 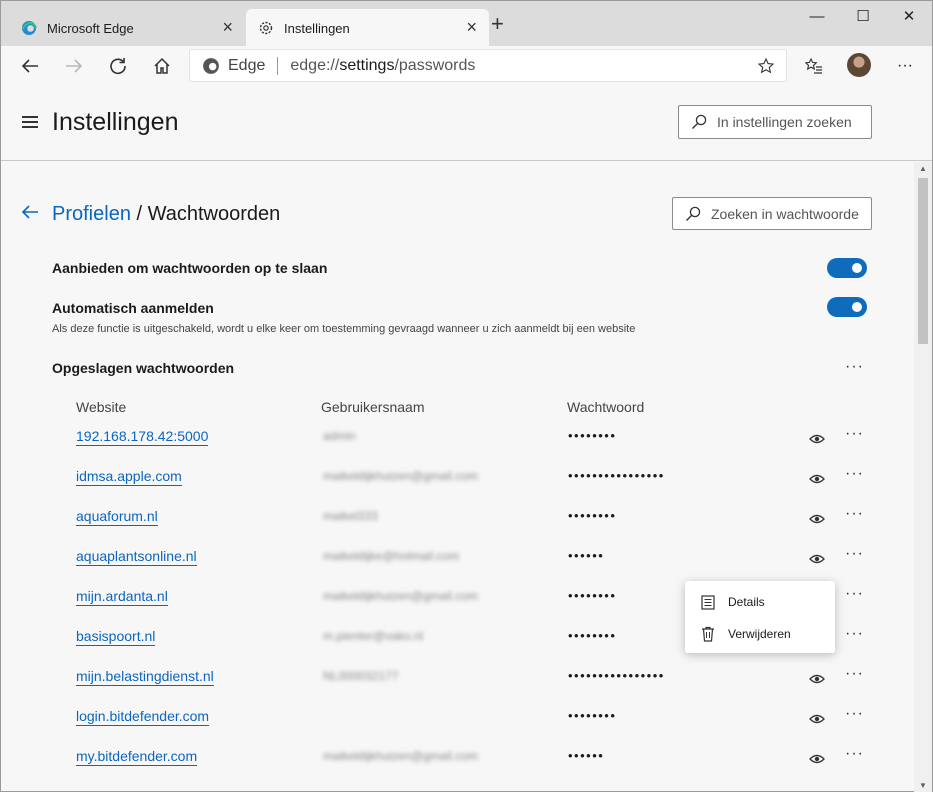 What do you see at coordinates (606, 407) in the screenshot?
I see `column-header-password: Wachtwoord` at bounding box center [606, 407].